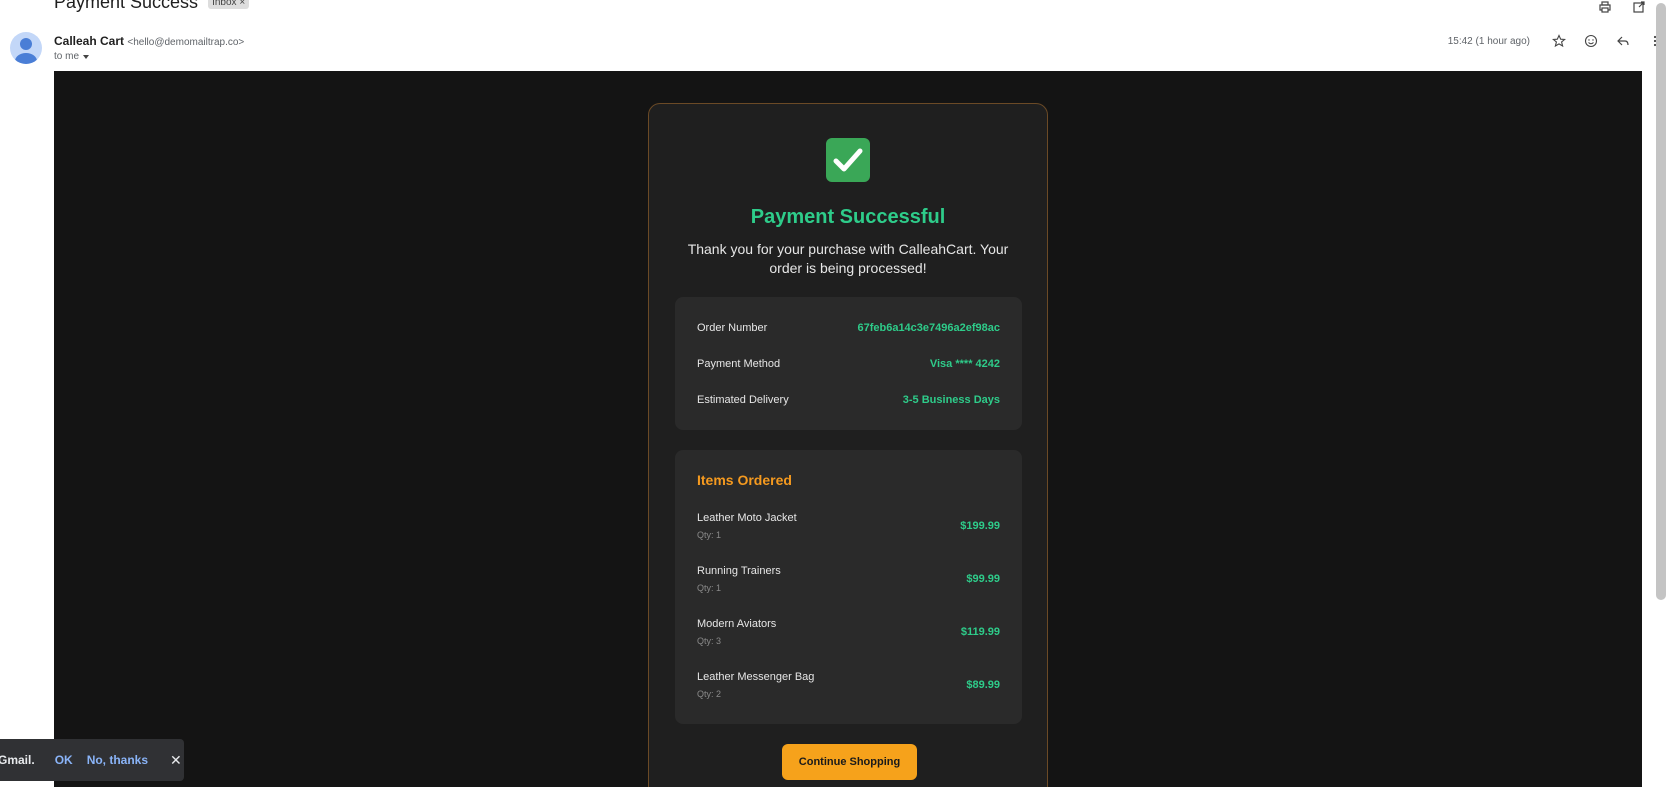 The image size is (1678, 795). I want to click on reply-icon, so click(1623, 41).